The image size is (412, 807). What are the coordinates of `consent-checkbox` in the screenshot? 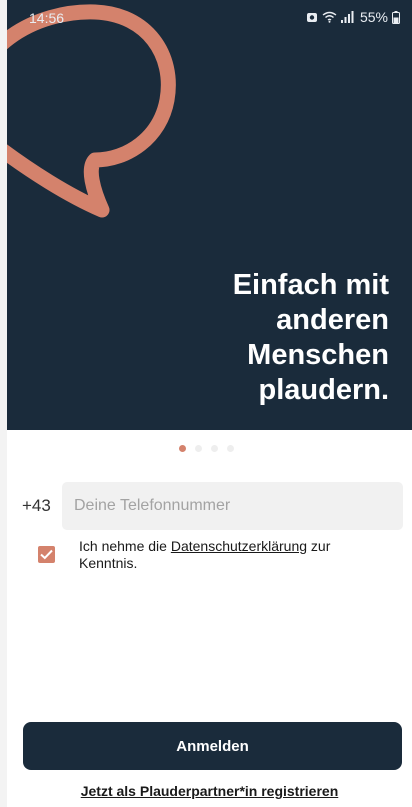 It's located at (46, 554).